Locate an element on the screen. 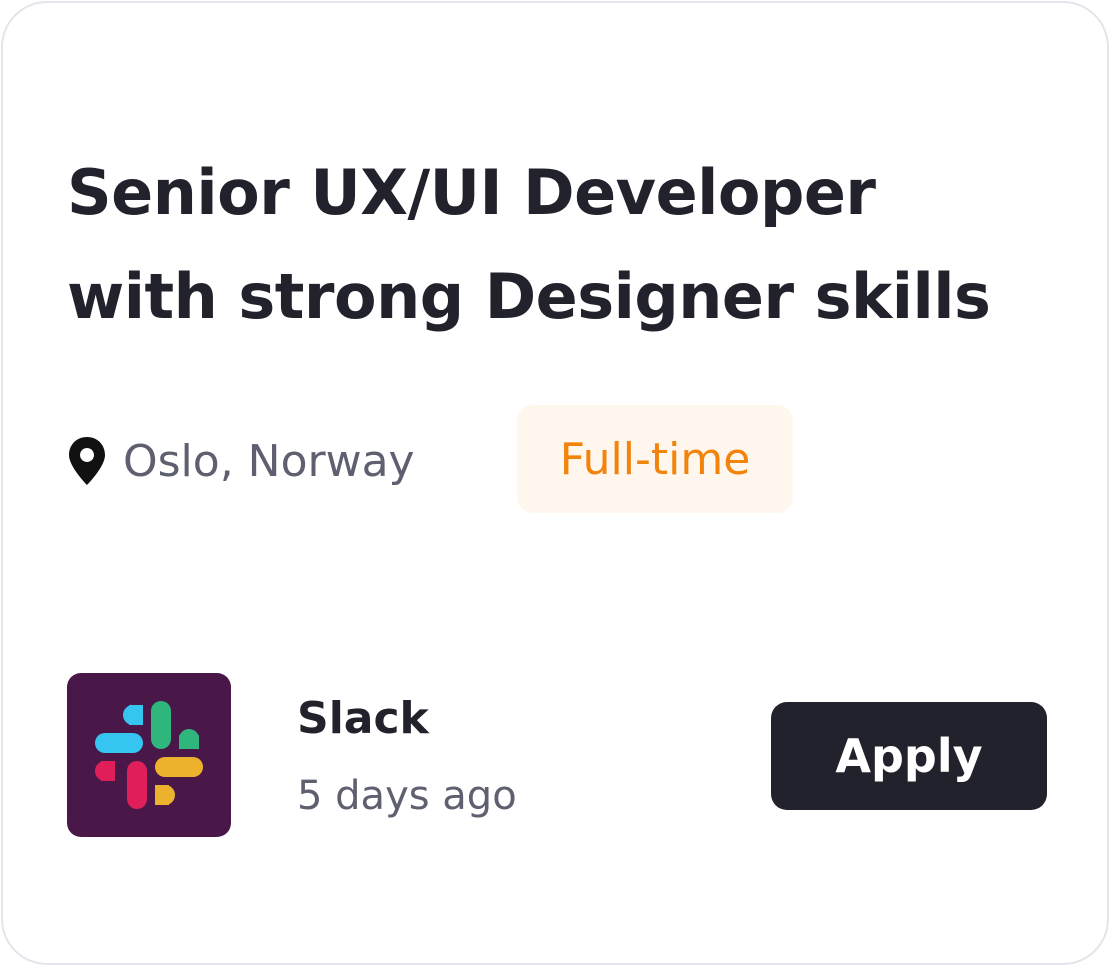 The image size is (1110, 966). posted-date: 5 days ago is located at coordinates (407, 796).